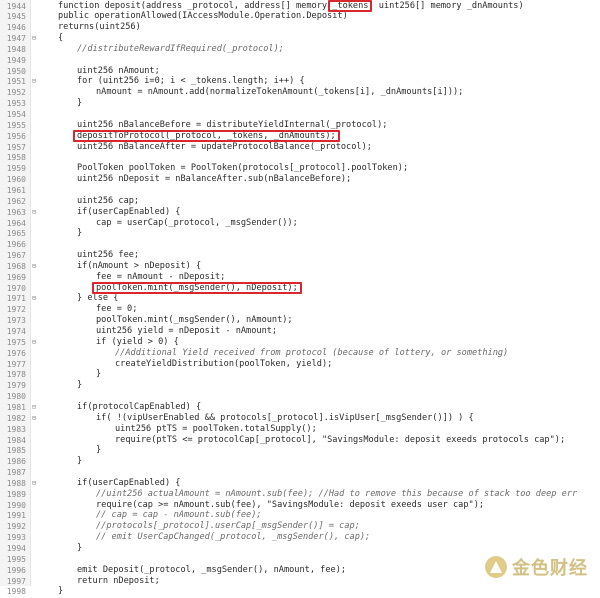  Describe the element at coordinates (187, 331) in the screenshot. I see `code-text: uint256 yield = nDeposit - nAmount;` at that location.